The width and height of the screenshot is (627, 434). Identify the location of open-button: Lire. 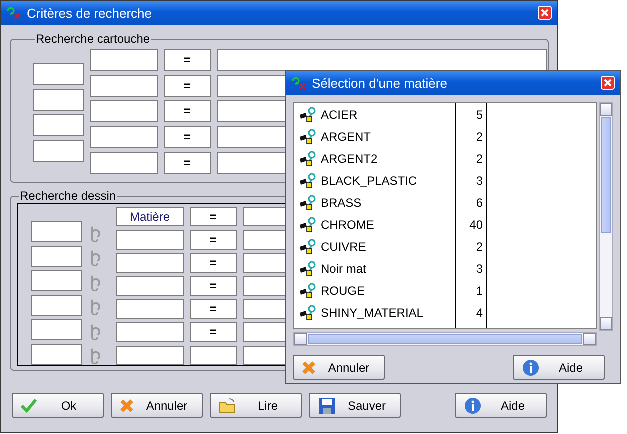
(256, 405).